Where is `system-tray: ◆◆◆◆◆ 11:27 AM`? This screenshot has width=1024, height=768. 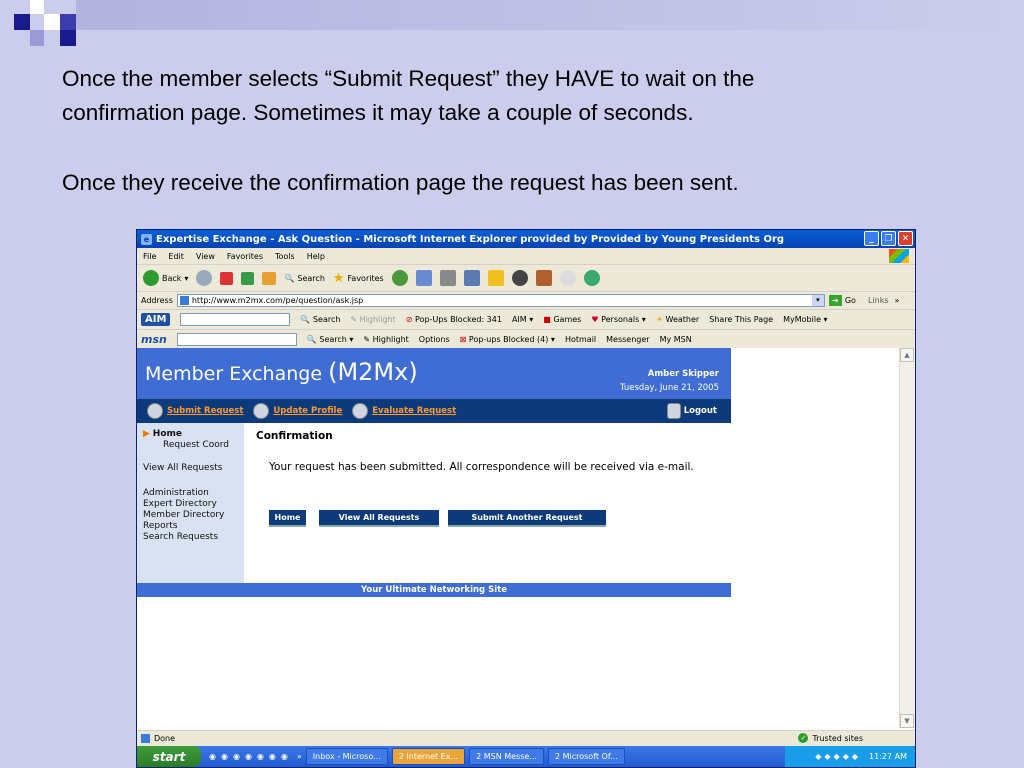
system-tray: ◆◆◆◆◆ 11:27 AM is located at coordinates (850, 756).